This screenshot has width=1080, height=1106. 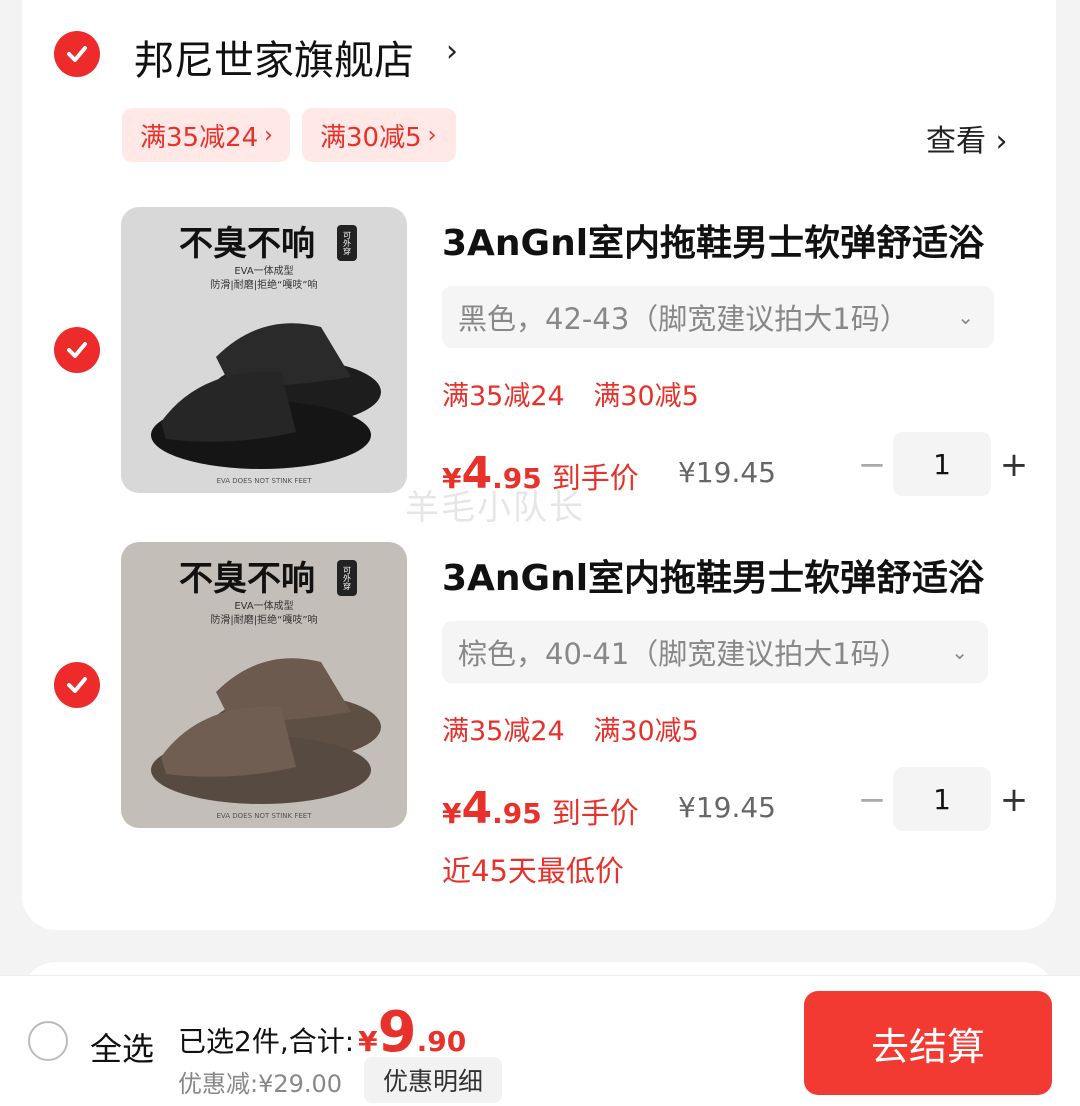 What do you see at coordinates (517, 813) in the screenshot?
I see `price-decimal: .95` at bounding box center [517, 813].